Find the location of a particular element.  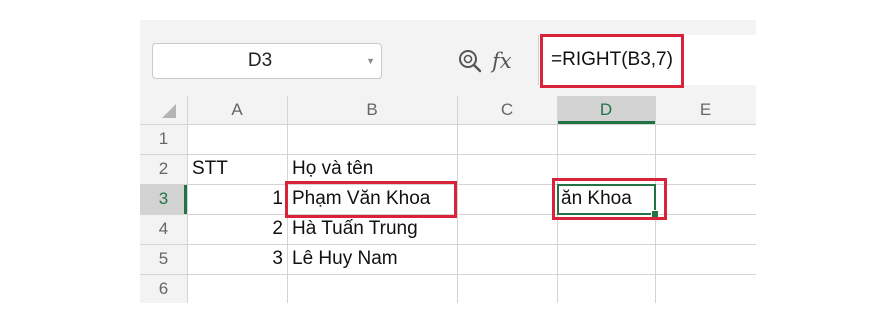

cell-a5: 3 is located at coordinates (235, 259).